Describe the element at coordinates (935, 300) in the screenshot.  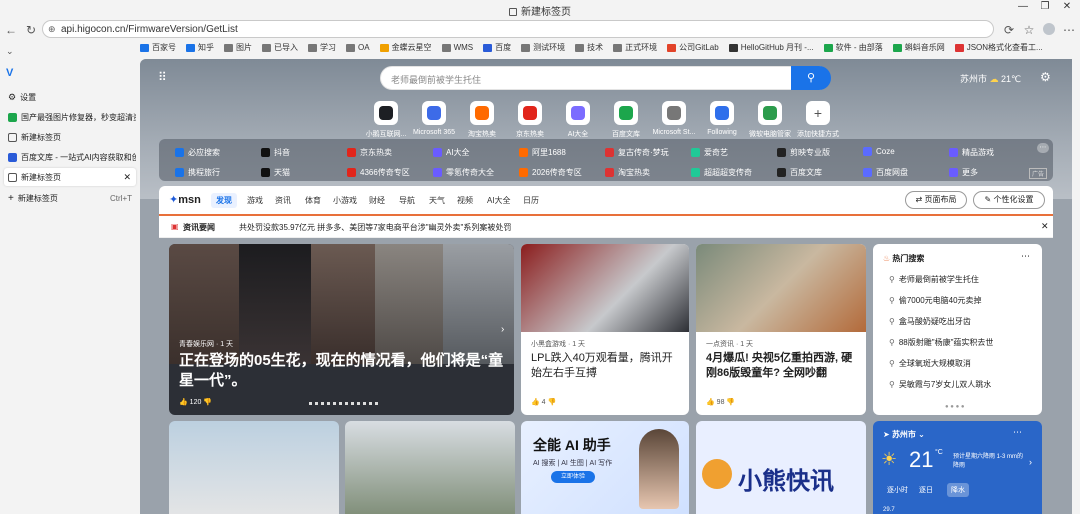
I see `hot-search-item: ⚲ 偷7000元电脑40元卖掉` at that location.